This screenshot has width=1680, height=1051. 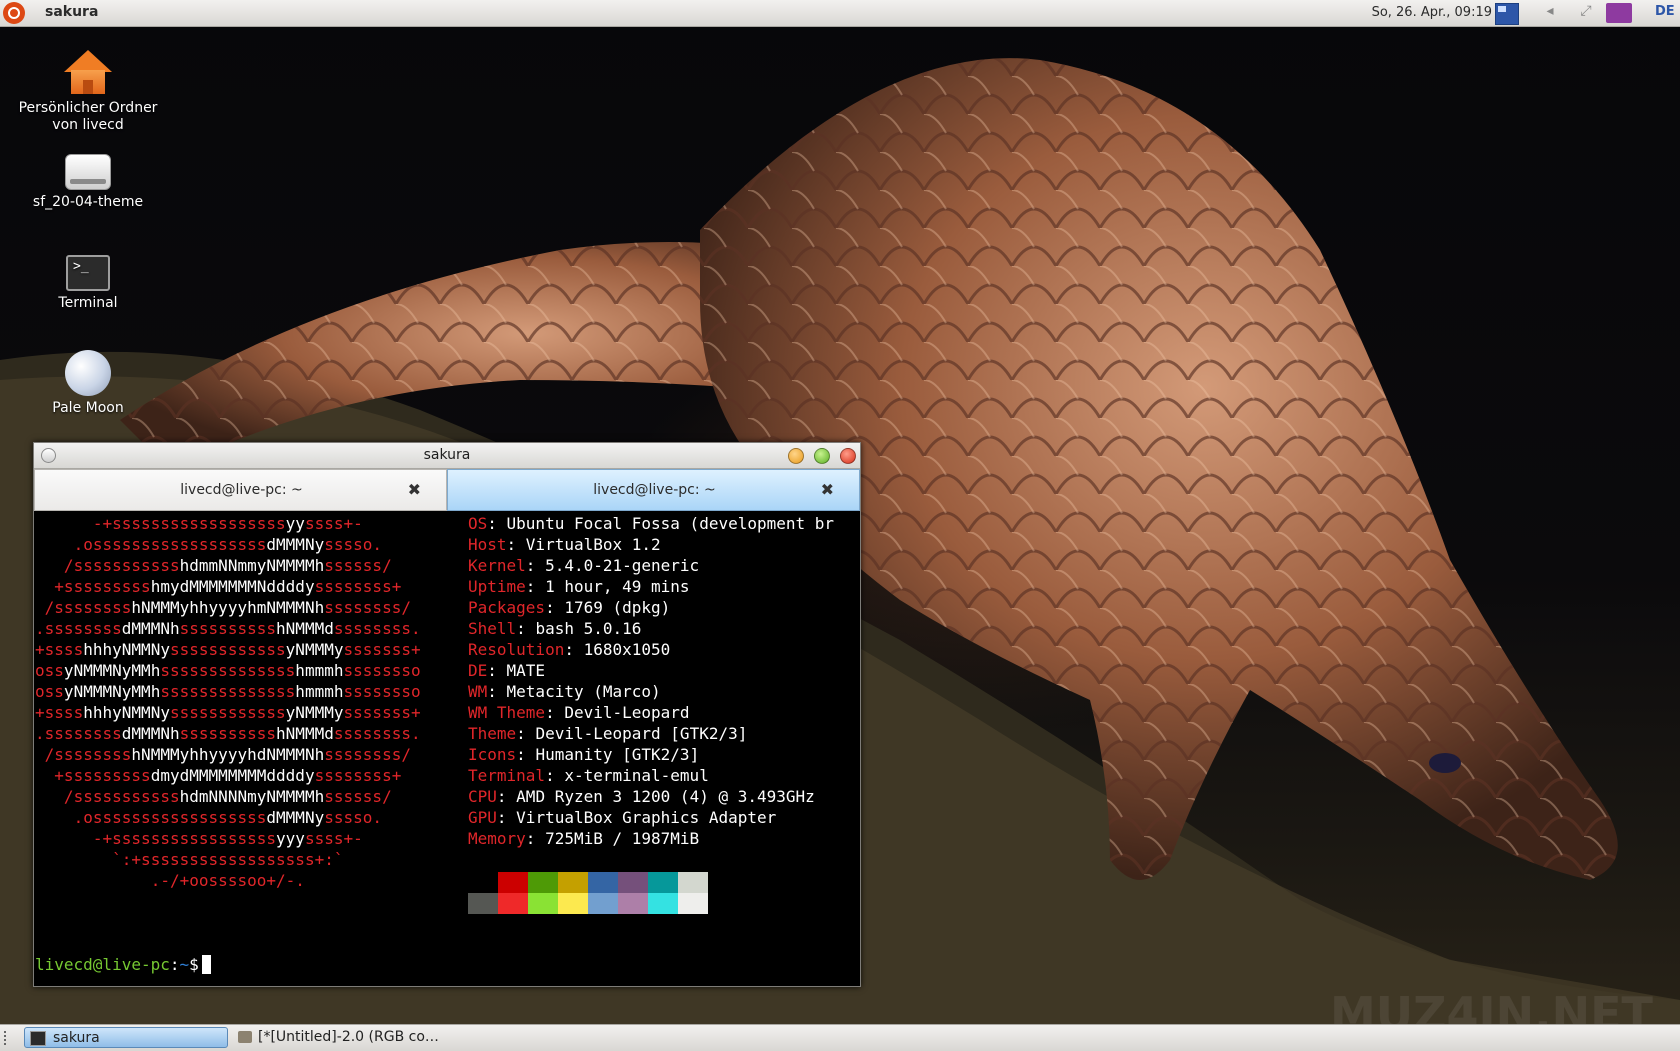 What do you see at coordinates (227, 880) in the screenshot?
I see `logo-line: .-/+oossssoo+/-.` at bounding box center [227, 880].